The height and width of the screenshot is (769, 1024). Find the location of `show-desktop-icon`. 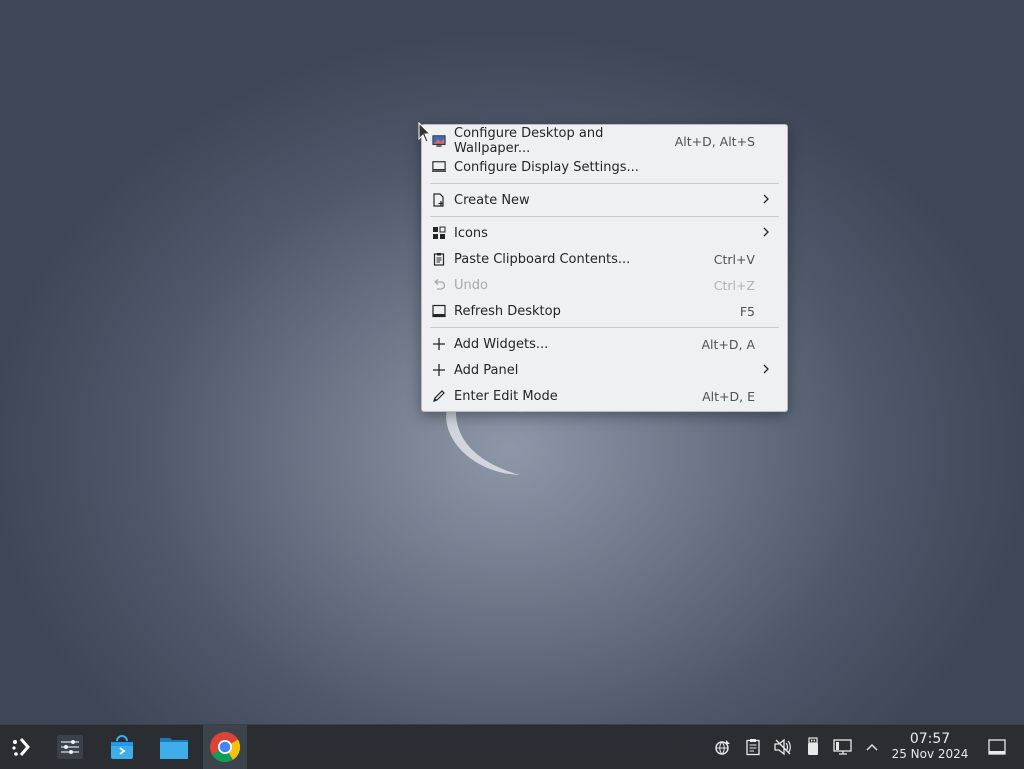

show-desktop-icon is located at coordinates (997, 747).